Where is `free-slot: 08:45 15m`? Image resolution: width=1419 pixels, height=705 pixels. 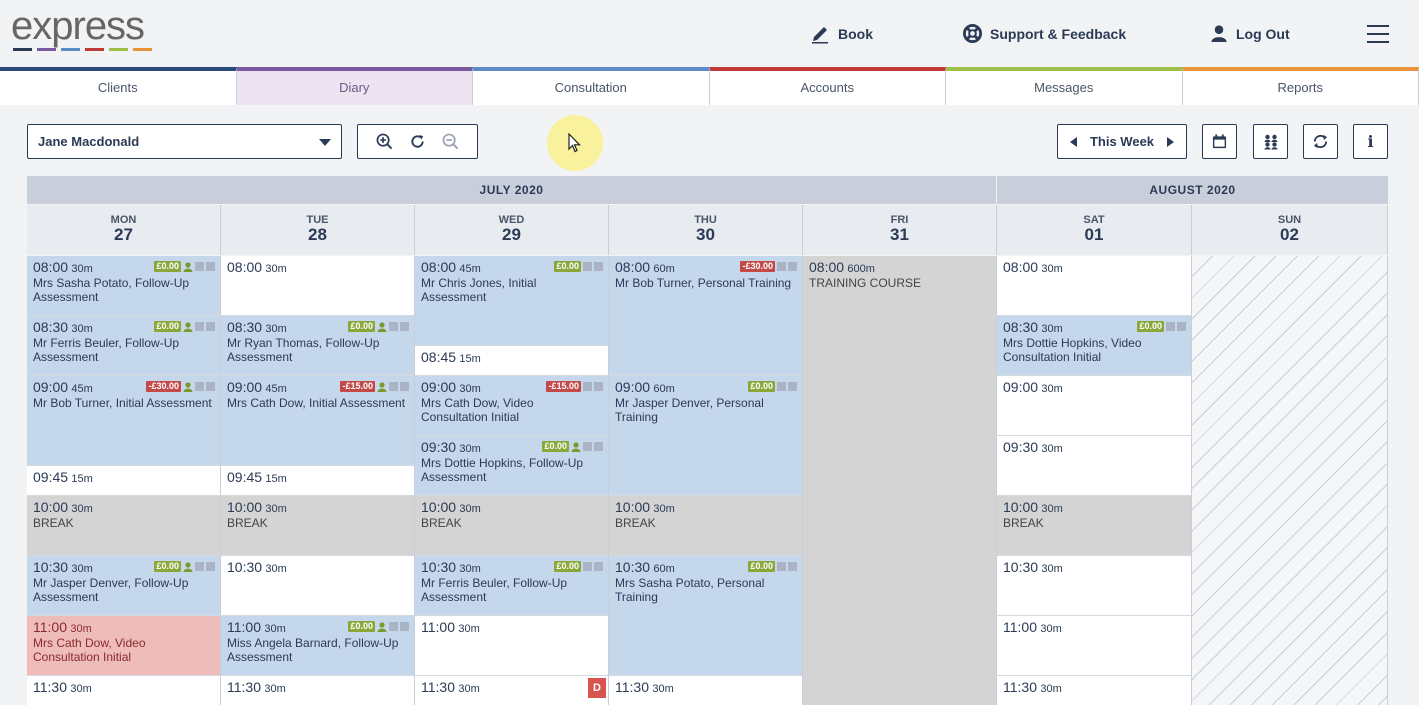 free-slot: 08:45 15m is located at coordinates (511, 361).